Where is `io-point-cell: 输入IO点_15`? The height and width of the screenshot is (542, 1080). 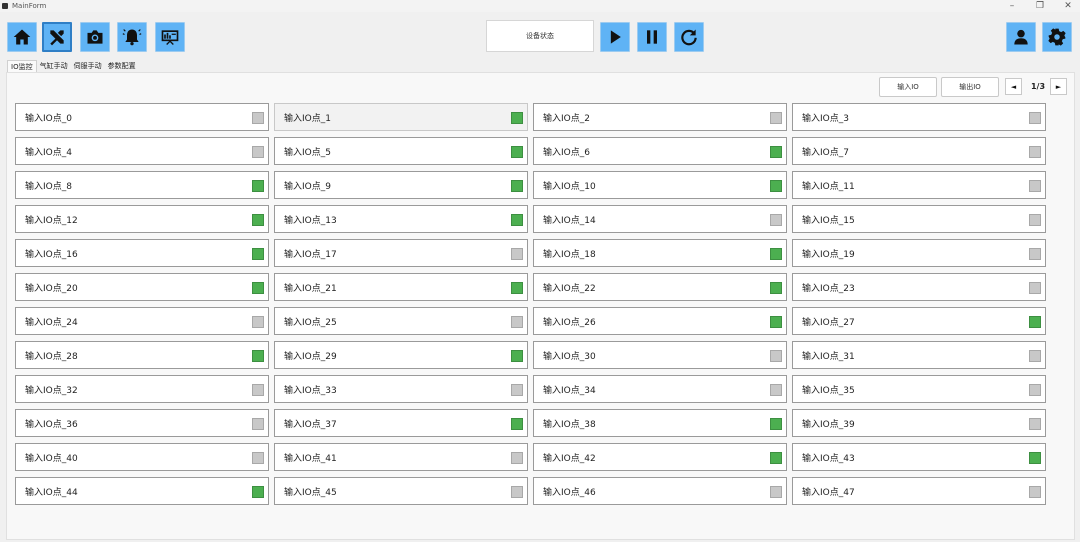
io-point-cell: 输入IO点_15 is located at coordinates (919, 219).